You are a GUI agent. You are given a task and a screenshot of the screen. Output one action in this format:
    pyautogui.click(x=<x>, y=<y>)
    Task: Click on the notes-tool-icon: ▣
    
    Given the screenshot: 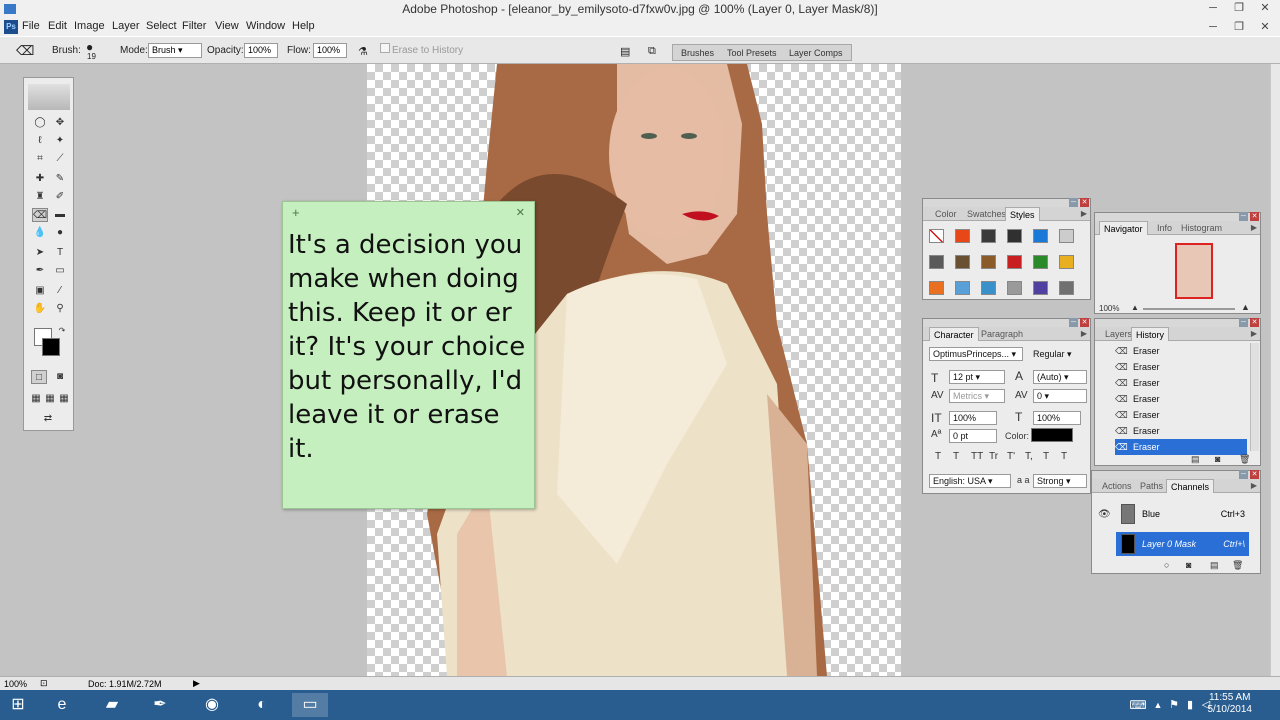 What is the action you would take?
    pyautogui.click(x=40, y=291)
    